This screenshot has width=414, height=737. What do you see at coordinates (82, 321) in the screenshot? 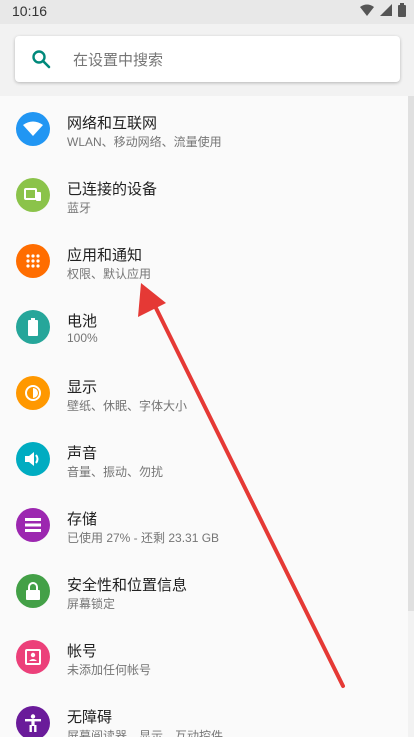
I see `setting-title: 电池` at bounding box center [82, 321].